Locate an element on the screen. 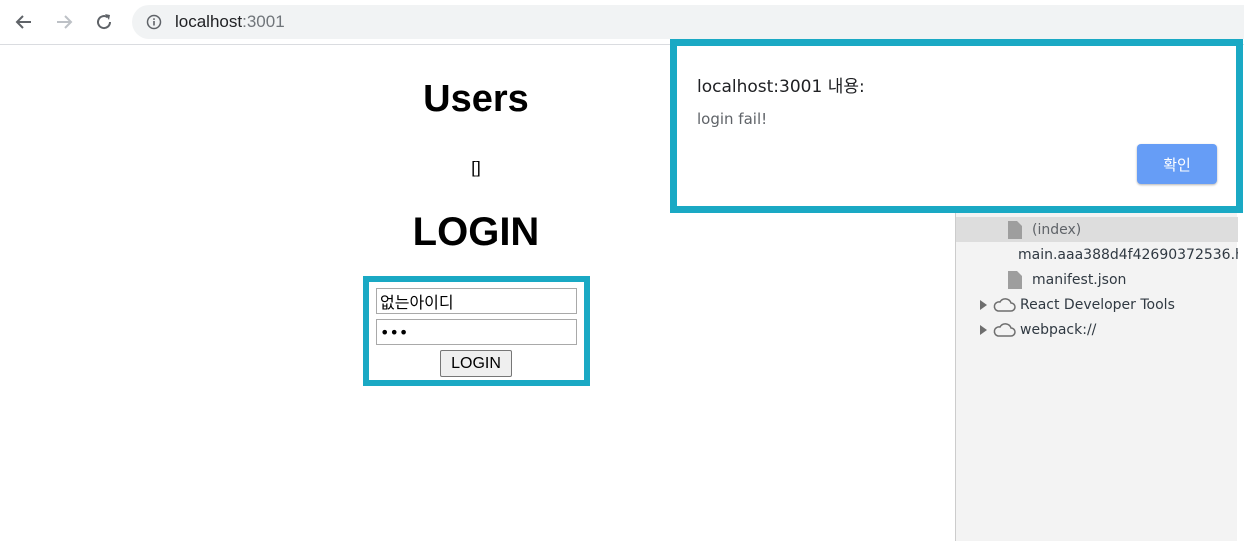 The image size is (1244, 541). tree-item-webpack: webpack:// is located at coordinates (1097, 329).